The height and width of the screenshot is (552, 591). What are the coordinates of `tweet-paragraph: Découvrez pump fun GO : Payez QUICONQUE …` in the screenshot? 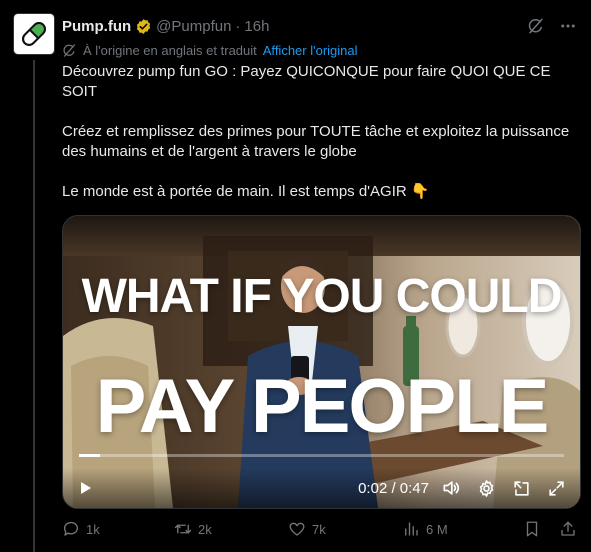 It's located at (306, 81).